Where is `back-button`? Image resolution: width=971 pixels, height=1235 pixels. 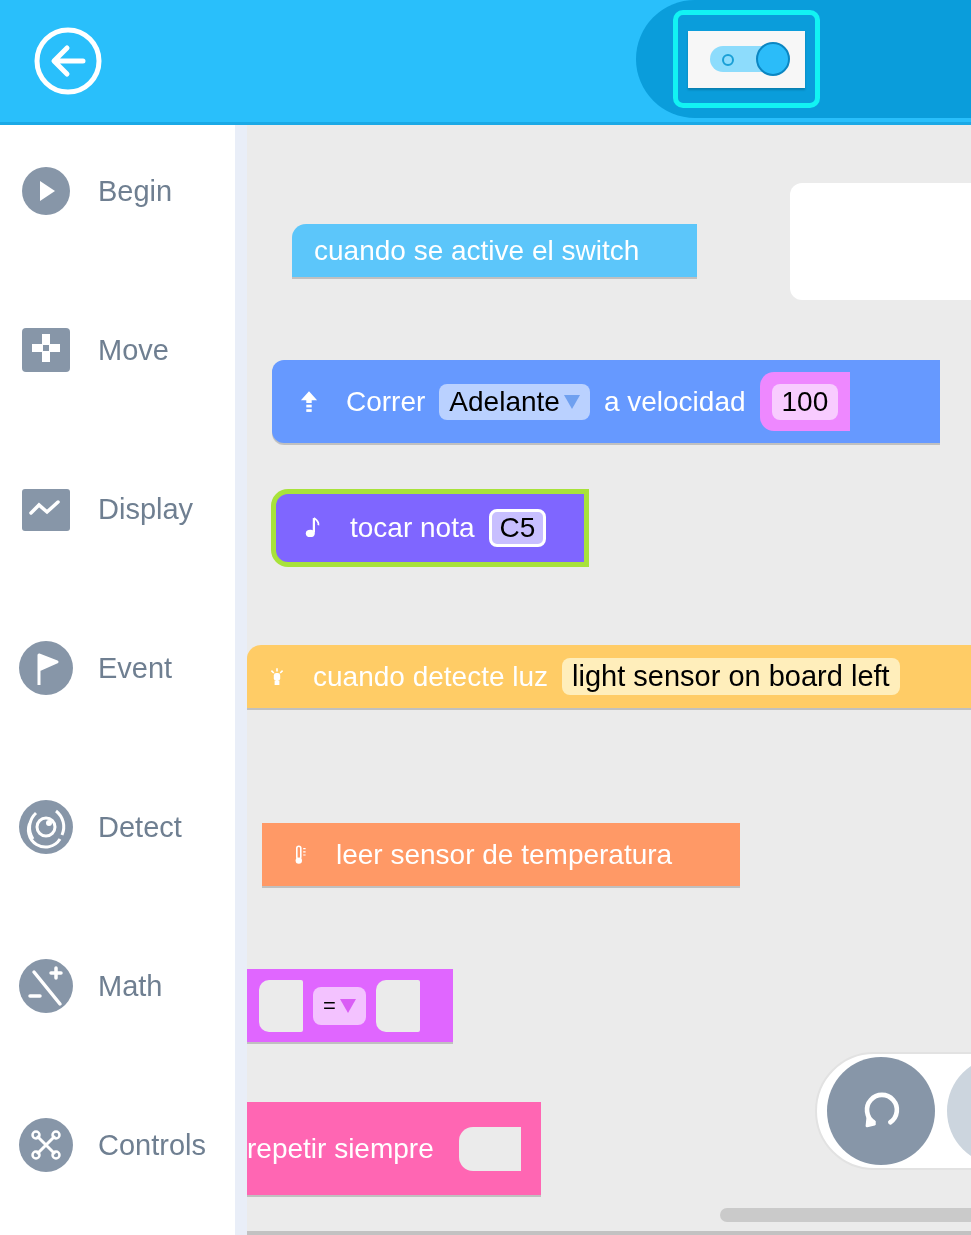
back-button is located at coordinates (68, 61).